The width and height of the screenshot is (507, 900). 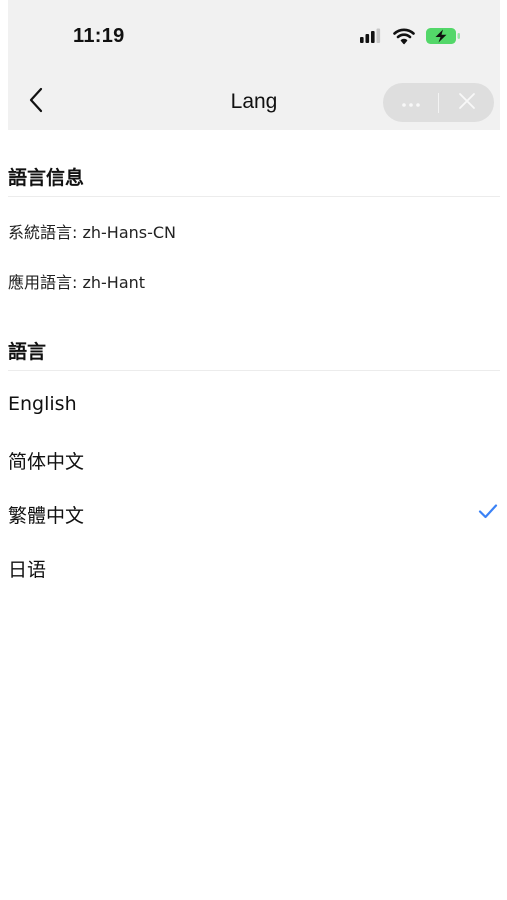 What do you see at coordinates (443, 38) in the screenshot?
I see `battery-charging-icon` at bounding box center [443, 38].